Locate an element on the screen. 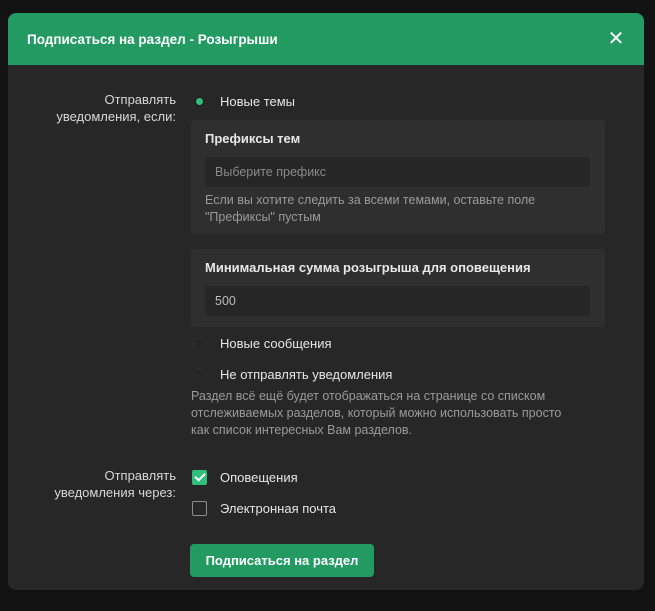  notify-via-label-line2: уведомления через: is located at coordinates (115, 492).